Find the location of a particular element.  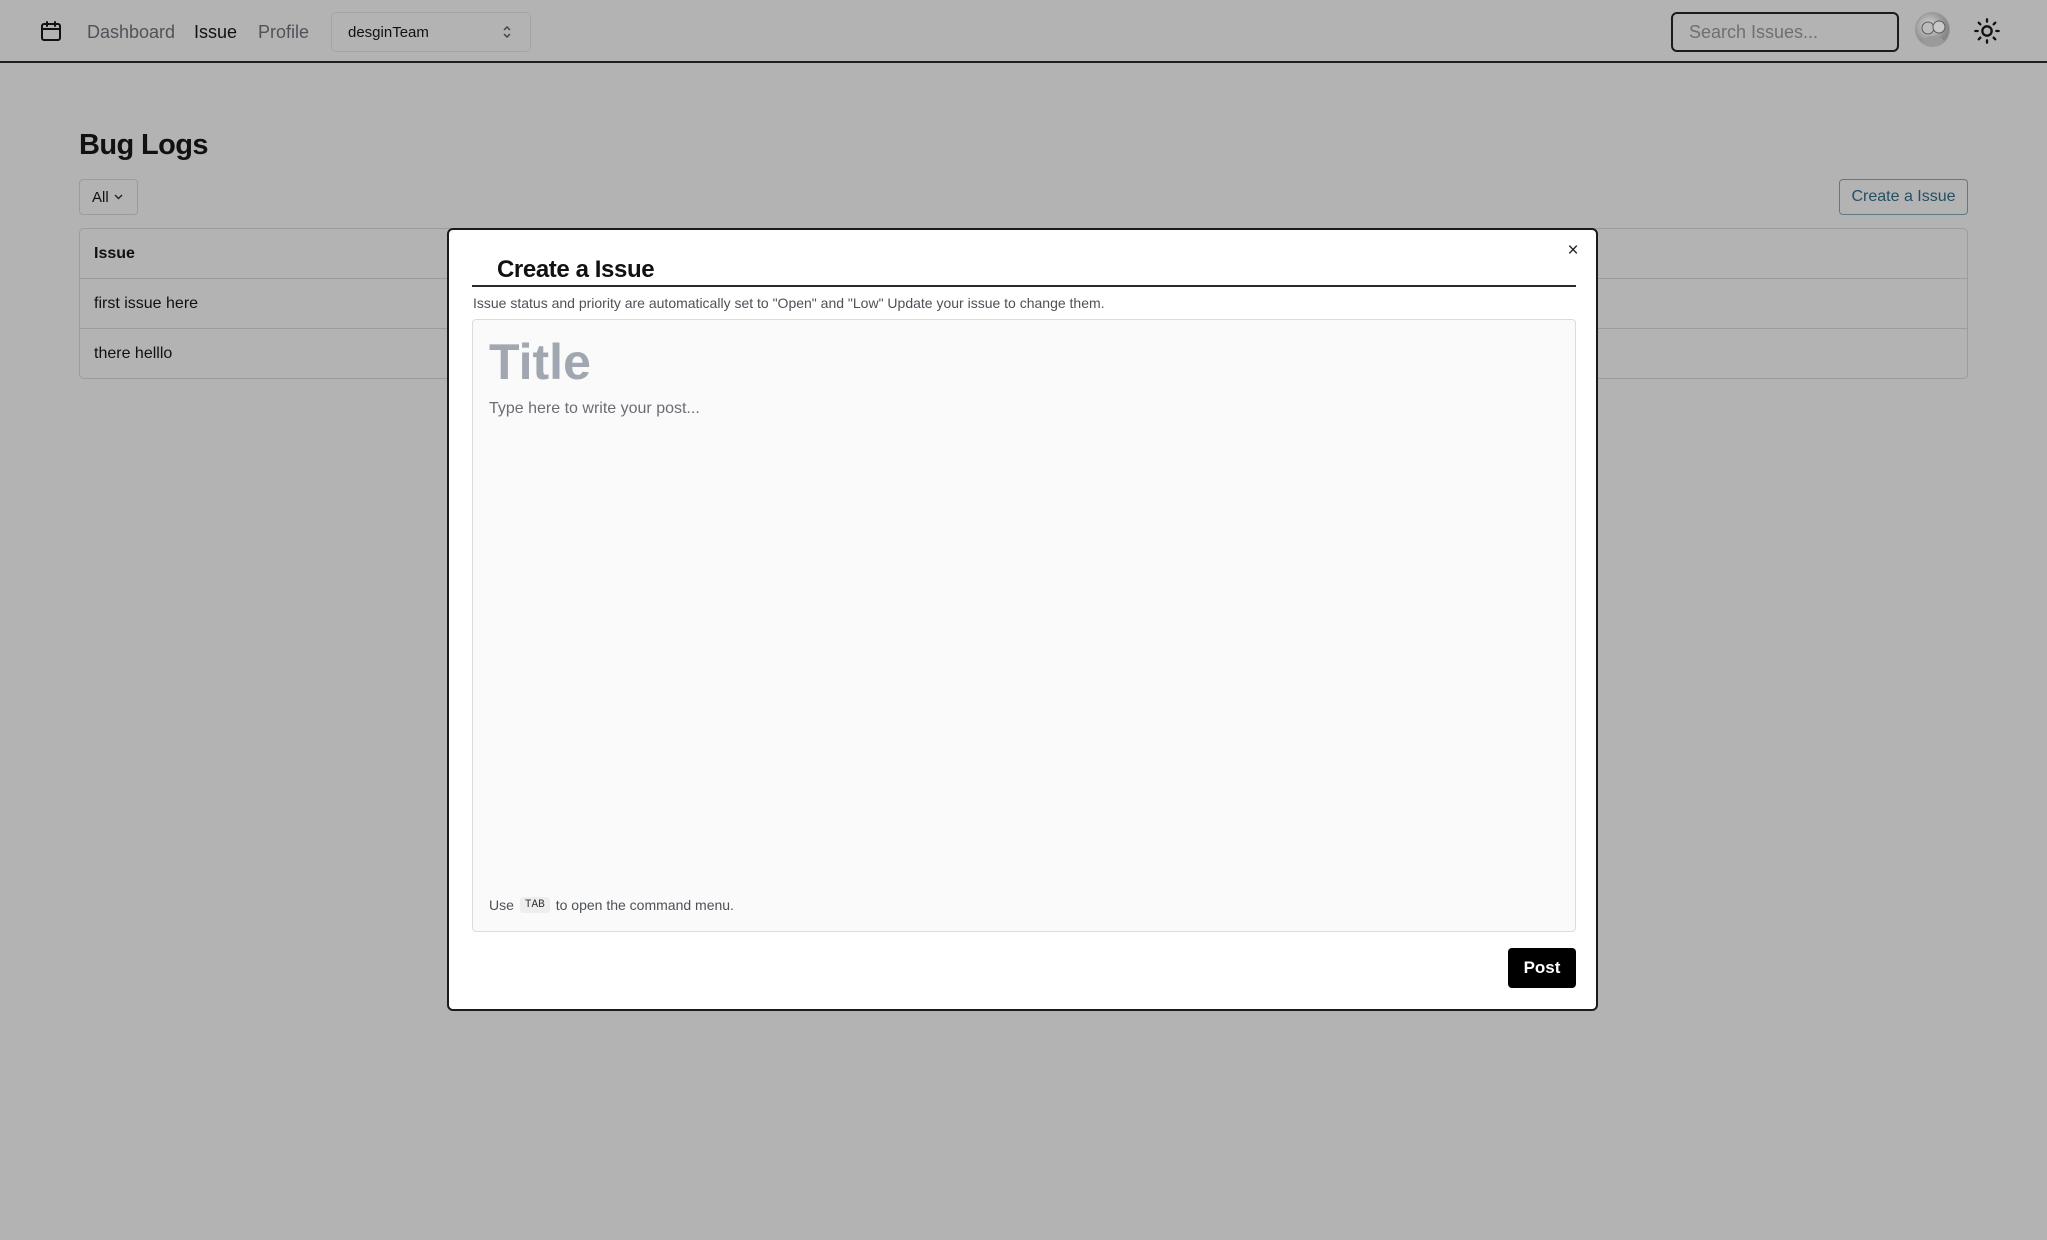

page-title: Bug Logs is located at coordinates (144, 145).